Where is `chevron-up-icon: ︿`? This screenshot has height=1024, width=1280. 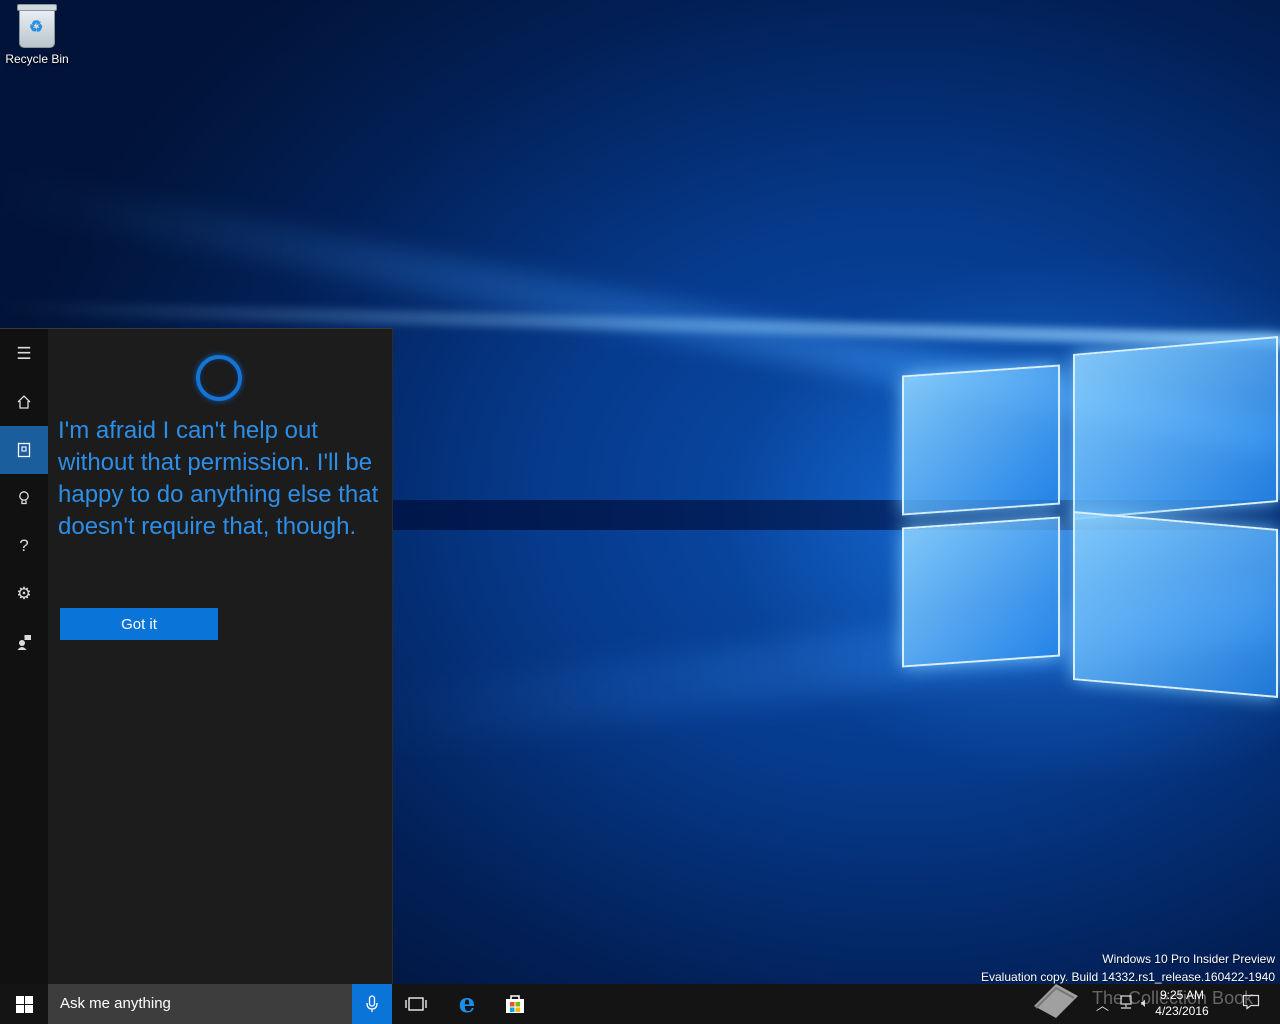
chevron-up-icon: ︿ is located at coordinates (1103, 1005).